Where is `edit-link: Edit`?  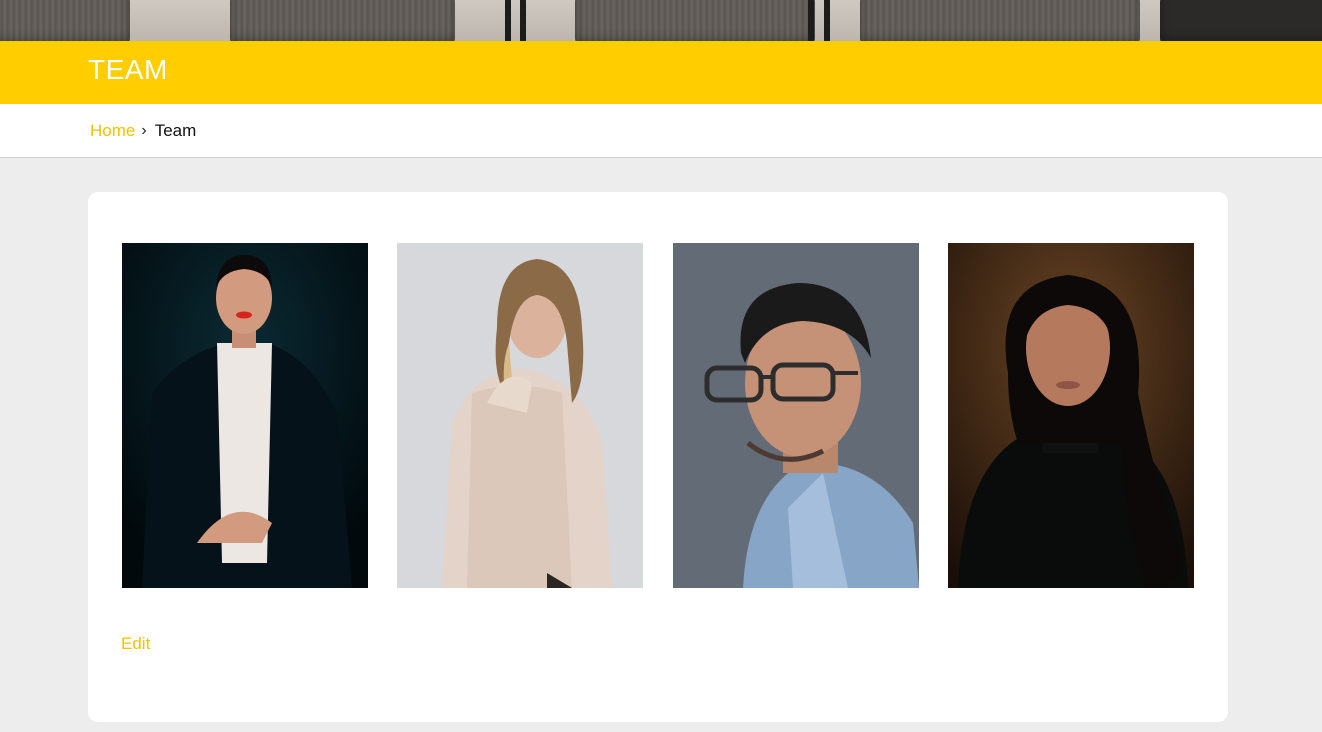
edit-link: Edit is located at coordinates (135, 644).